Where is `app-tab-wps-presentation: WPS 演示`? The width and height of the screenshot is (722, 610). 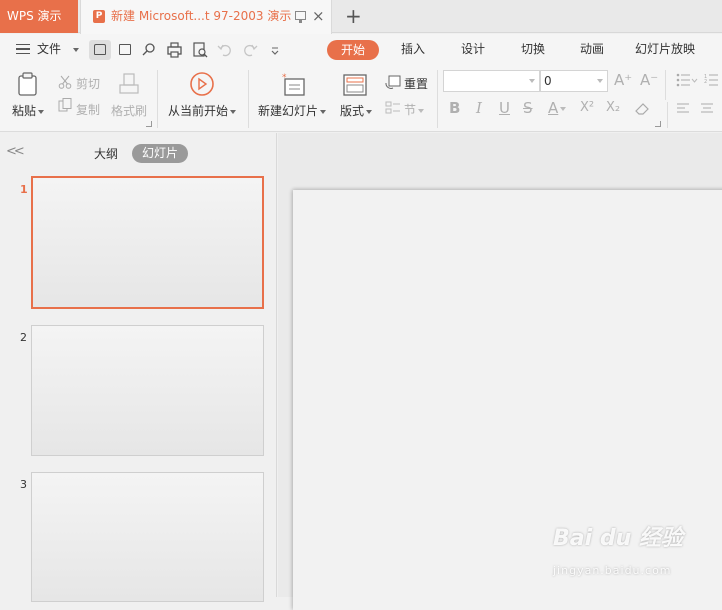
app-tab-wps-presentation: WPS 演示 is located at coordinates (39, 16).